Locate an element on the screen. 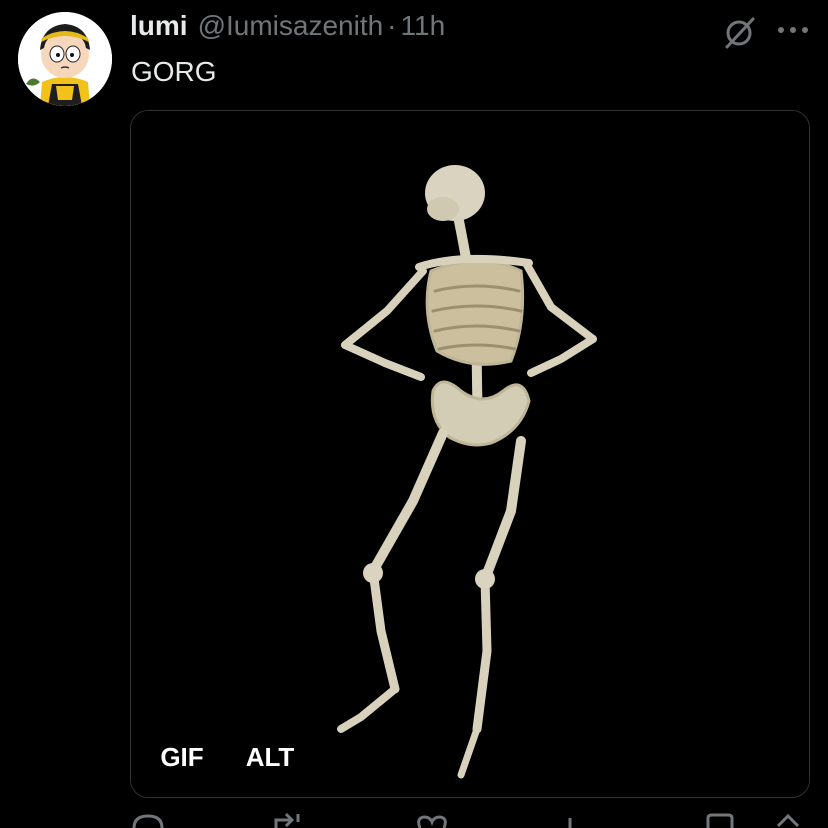 The height and width of the screenshot is (828, 828). action-bar is located at coordinates (470, 818).